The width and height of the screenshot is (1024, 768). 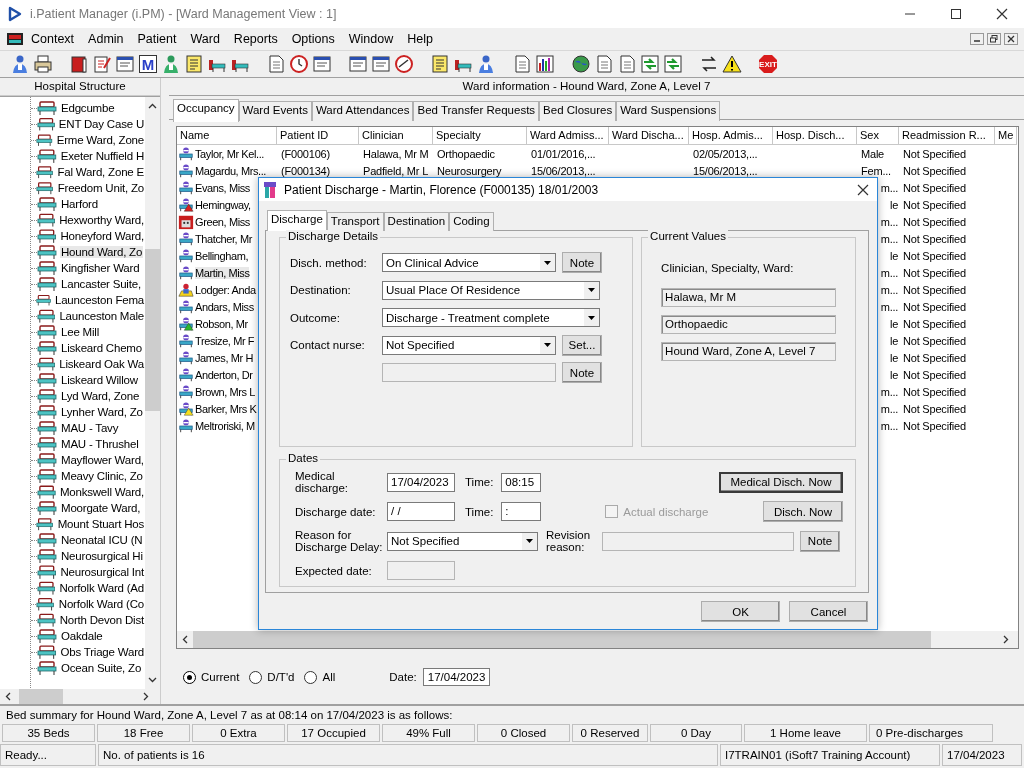 I want to click on tree-item: Neonatal ICU (N, so click(x=102, y=540).